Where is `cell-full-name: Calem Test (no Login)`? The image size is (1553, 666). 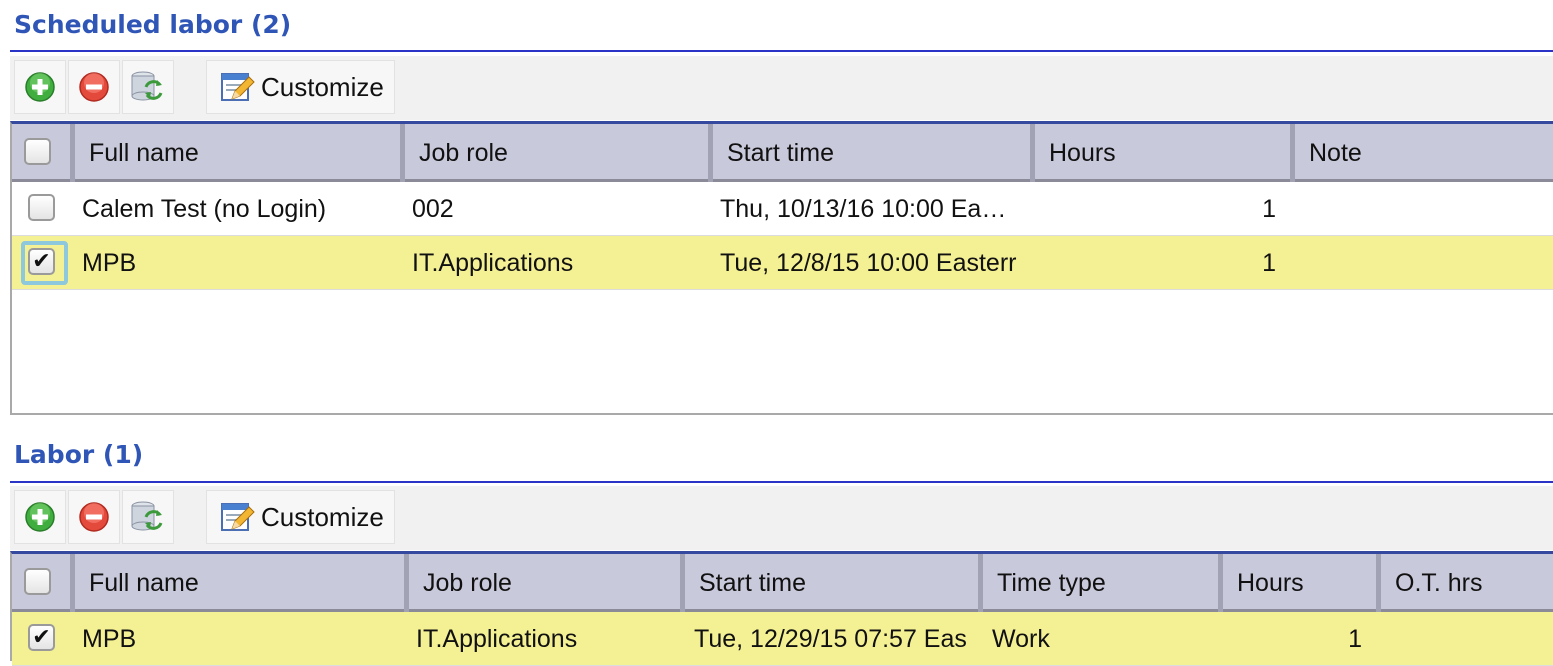 cell-full-name: Calem Test (no Login) is located at coordinates (204, 208).